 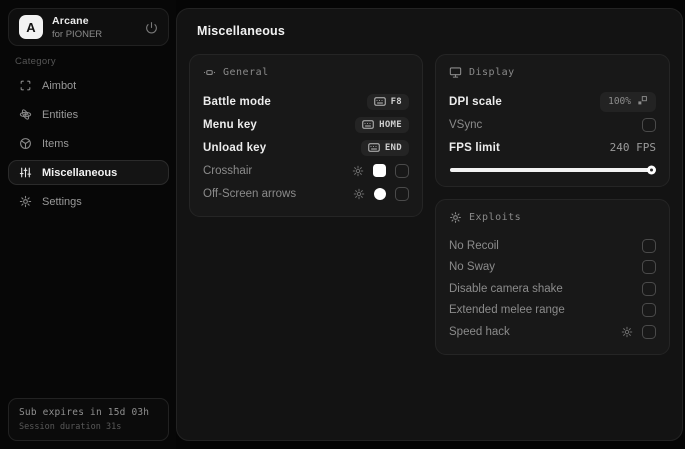 I want to click on speed-hack-label: Speed hack, so click(x=479, y=331).